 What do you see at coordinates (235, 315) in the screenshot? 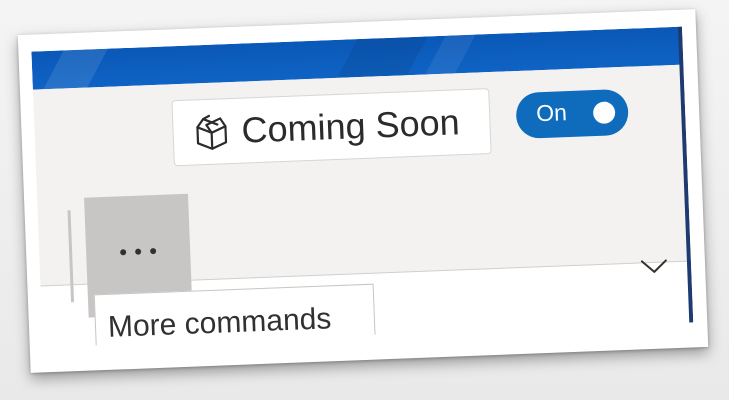
I see `more-commands-tooltip: More commands` at bounding box center [235, 315].